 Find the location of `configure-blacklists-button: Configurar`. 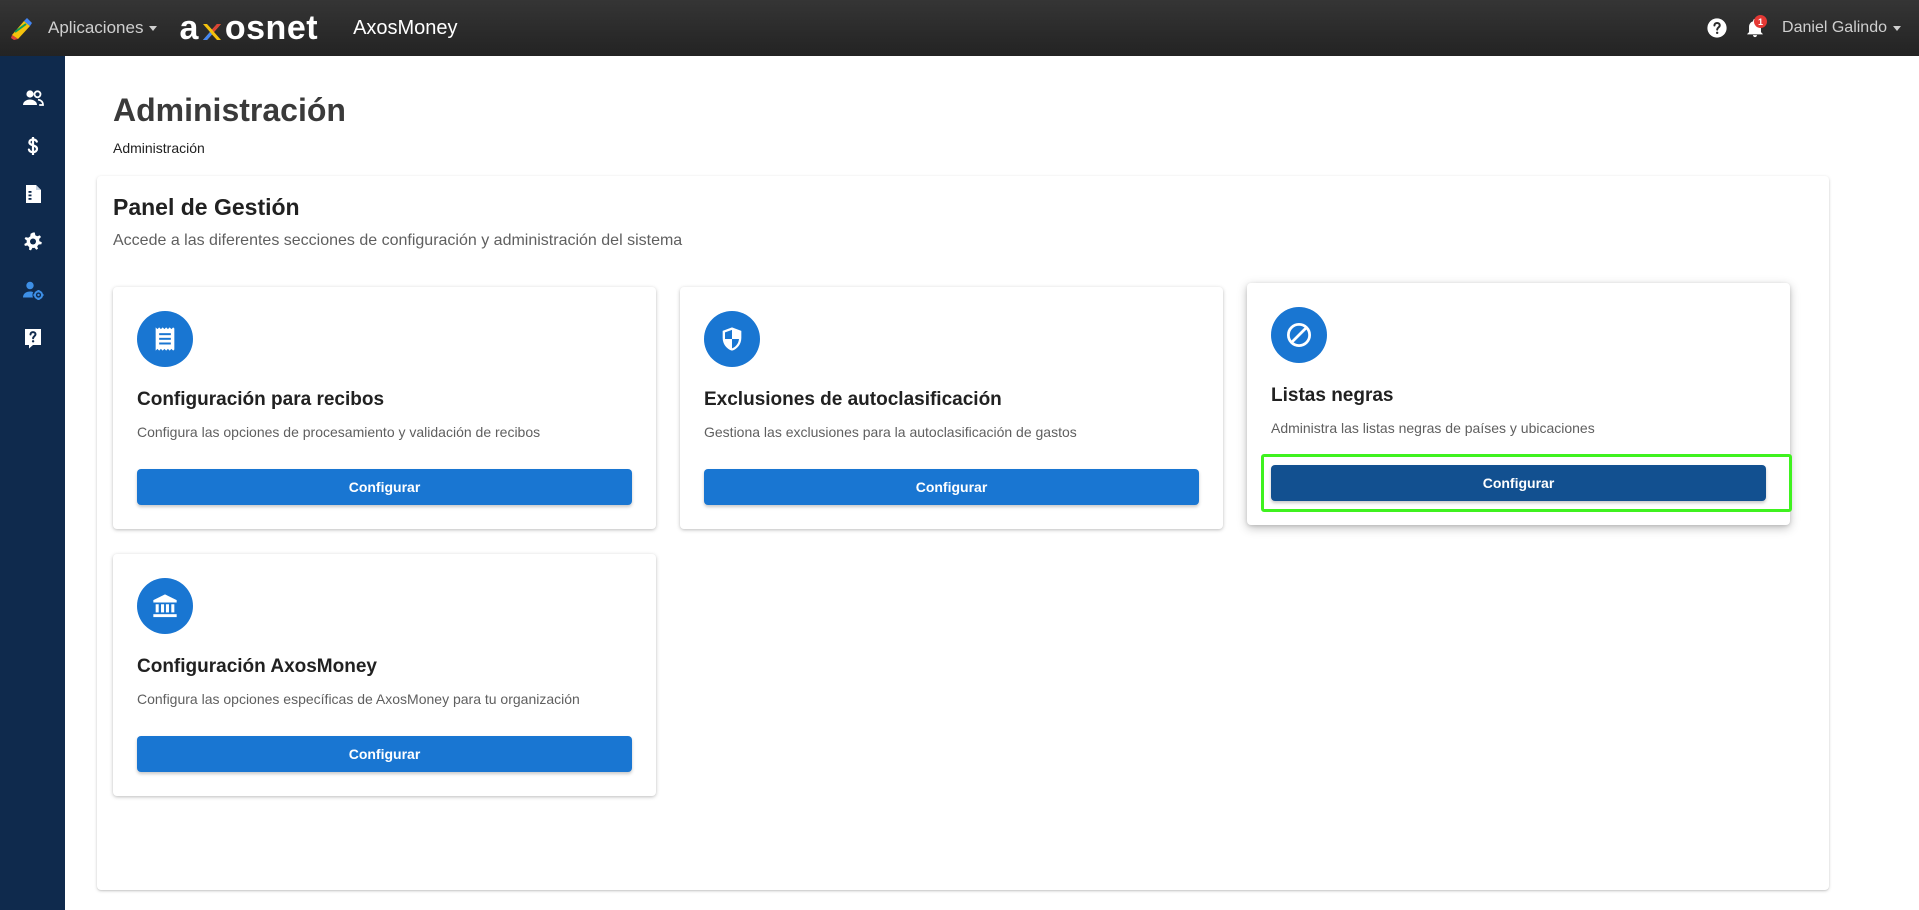

configure-blacklists-button: Configurar is located at coordinates (1518, 483).